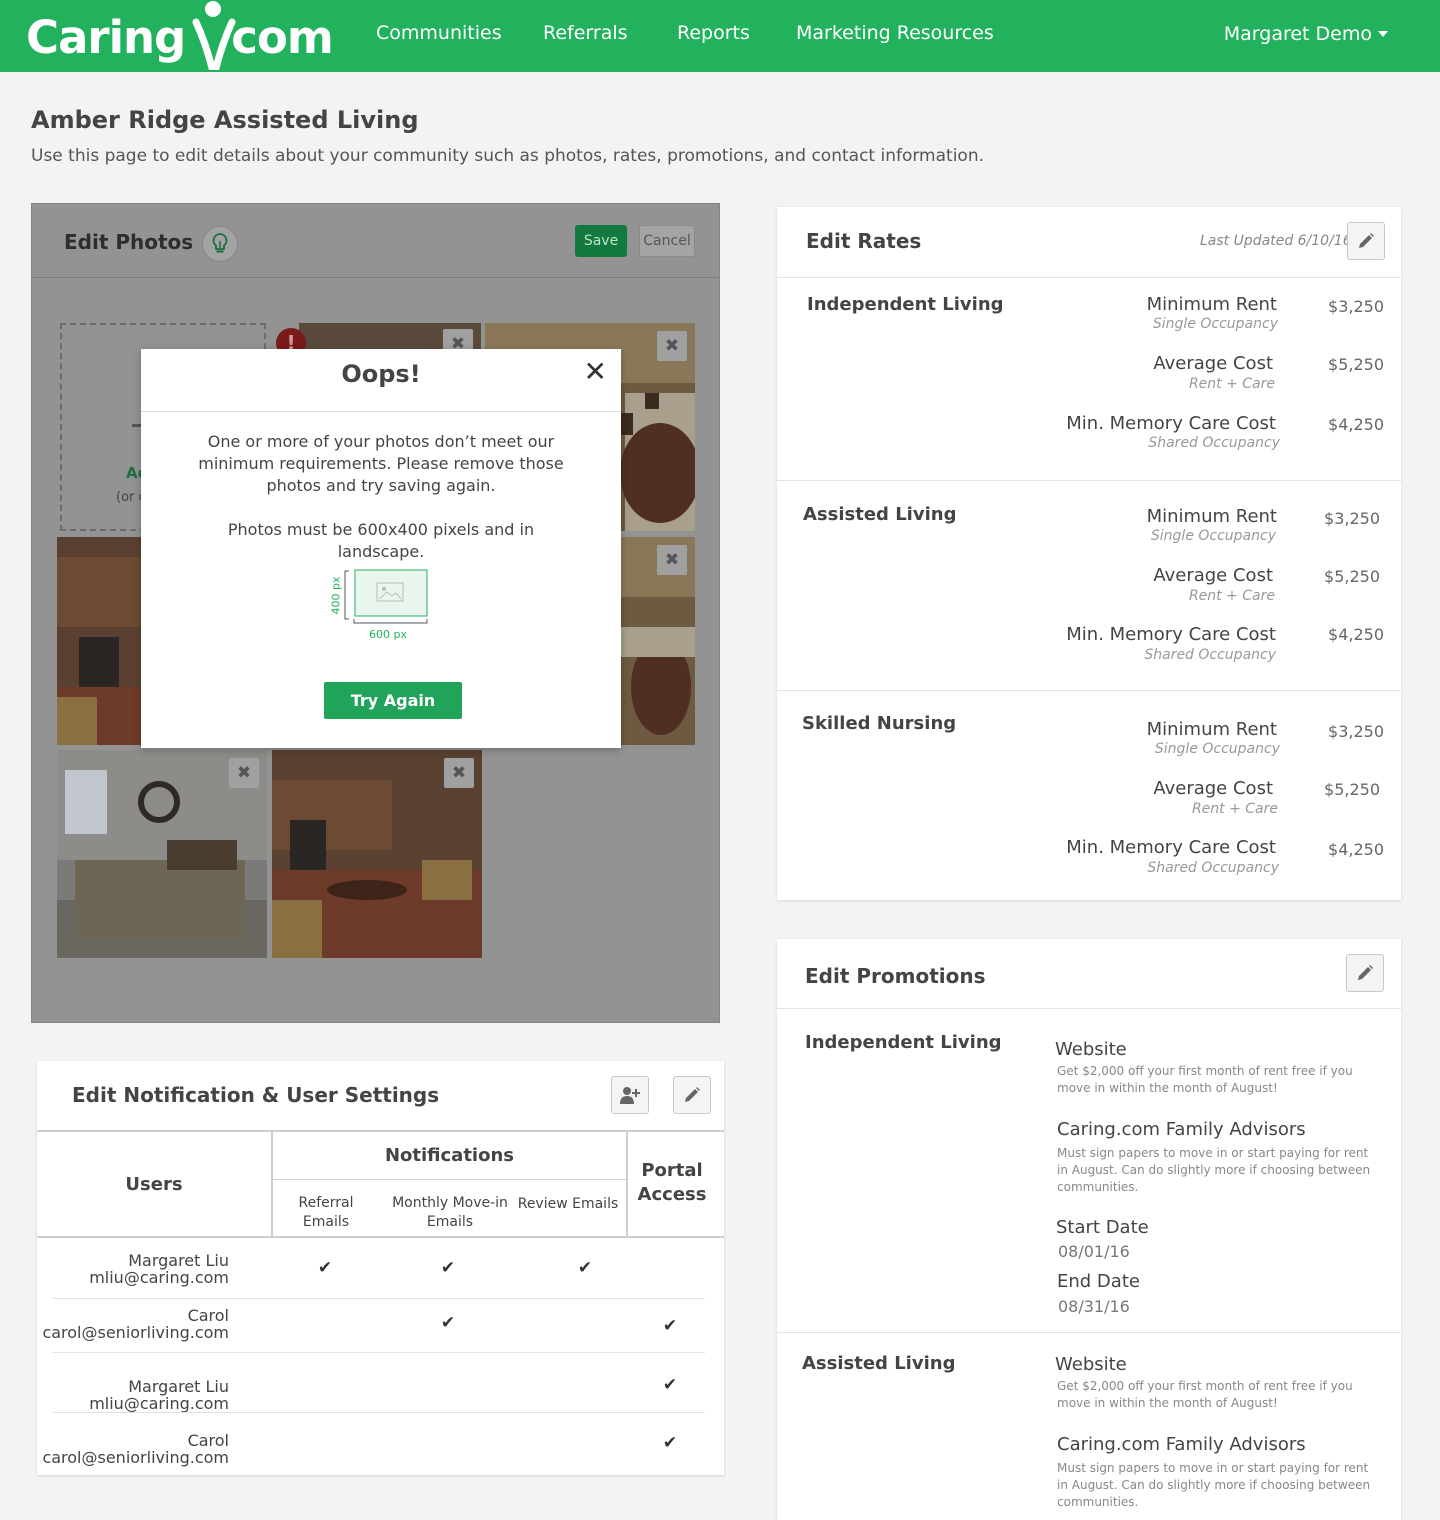  I want to click on edit-rates-title: Edit Rates, so click(864, 241).